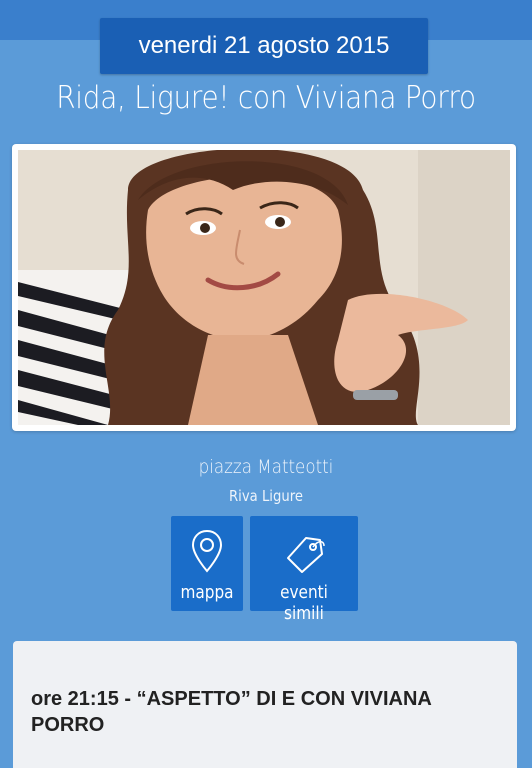  I want to click on similar-events-button: eventi simili, so click(304, 570).